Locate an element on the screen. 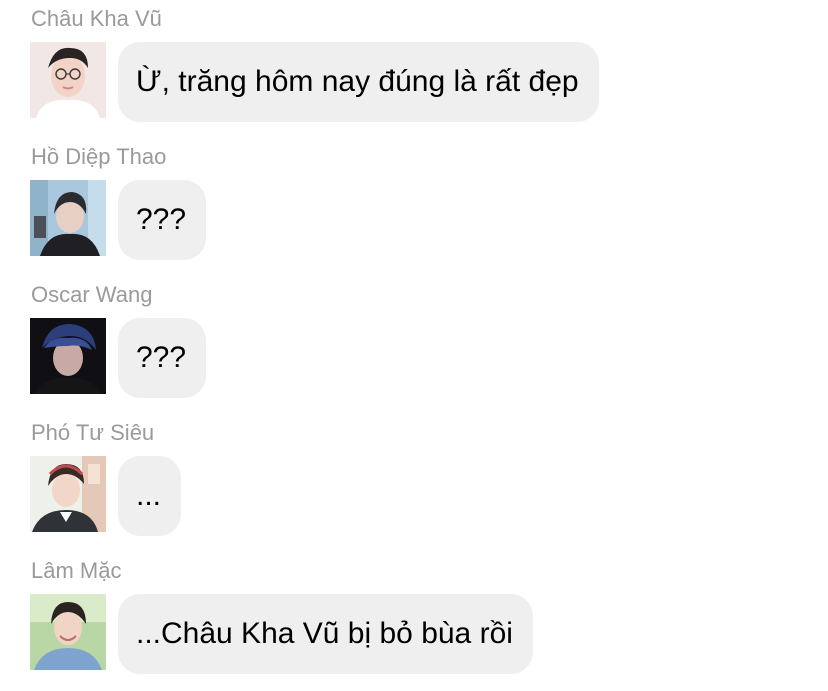  avatar-chau-kha-vu-icon is located at coordinates (68, 80).